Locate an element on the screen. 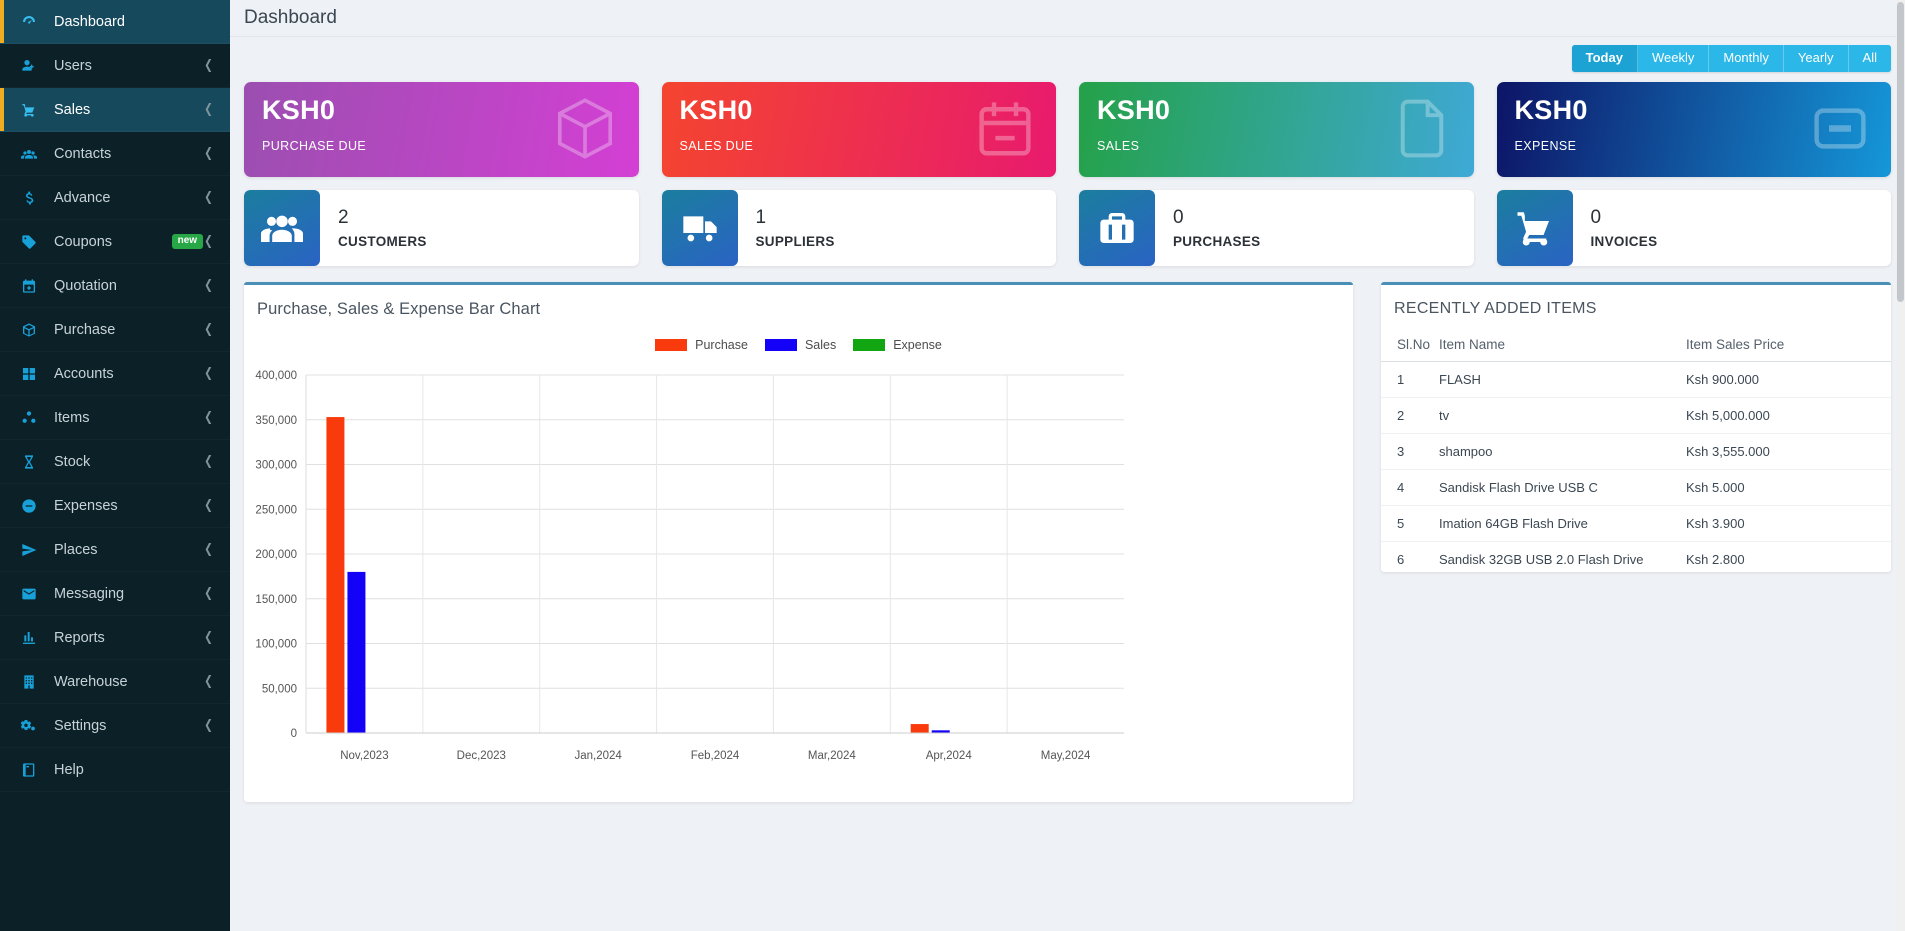 This screenshot has height=931, width=1905. sidebar-item-items: Items ❮ is located at coordinates (115, 418).